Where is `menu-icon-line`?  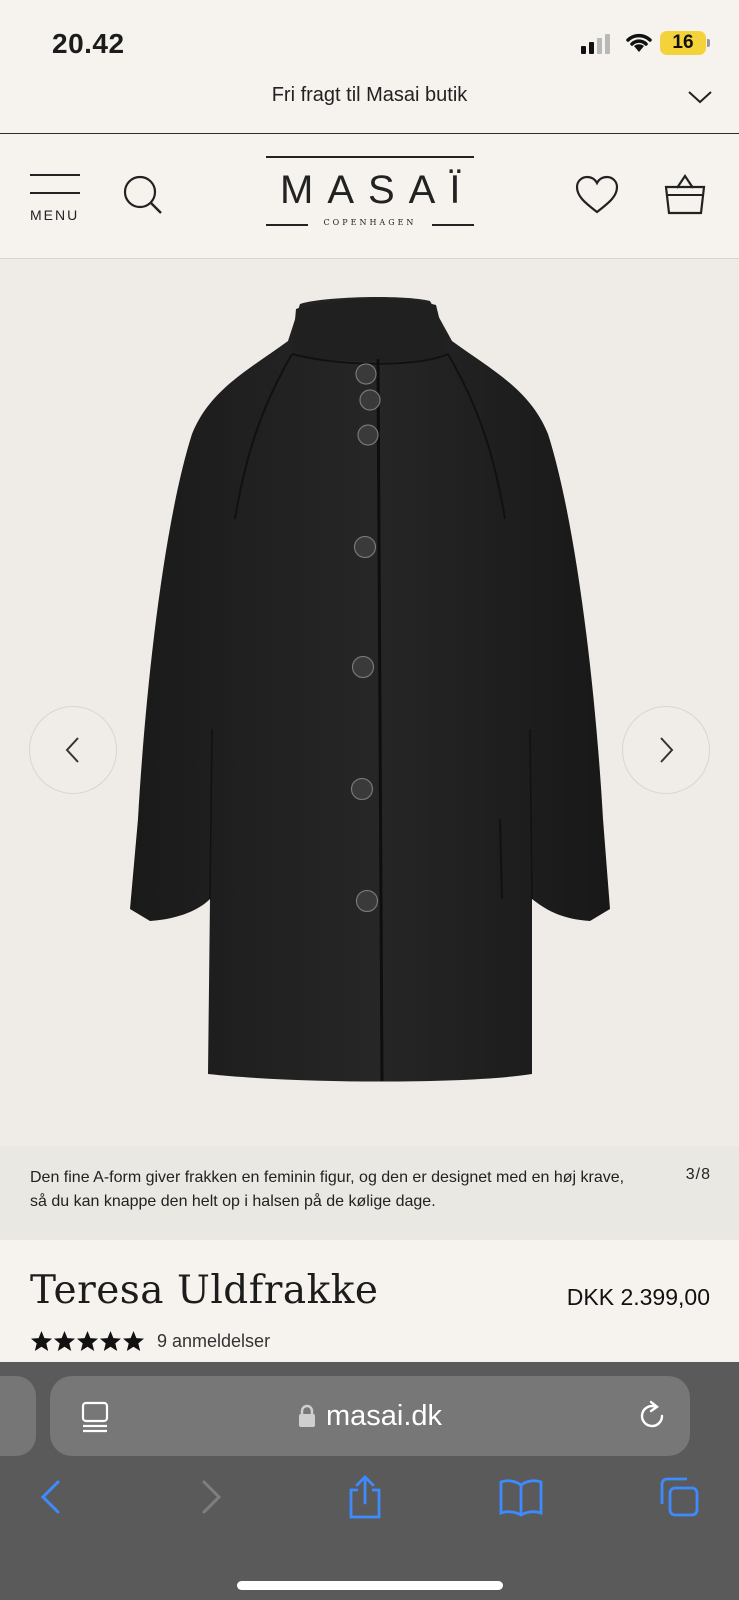
menu-icon-line is located at coordinates (55, 193).